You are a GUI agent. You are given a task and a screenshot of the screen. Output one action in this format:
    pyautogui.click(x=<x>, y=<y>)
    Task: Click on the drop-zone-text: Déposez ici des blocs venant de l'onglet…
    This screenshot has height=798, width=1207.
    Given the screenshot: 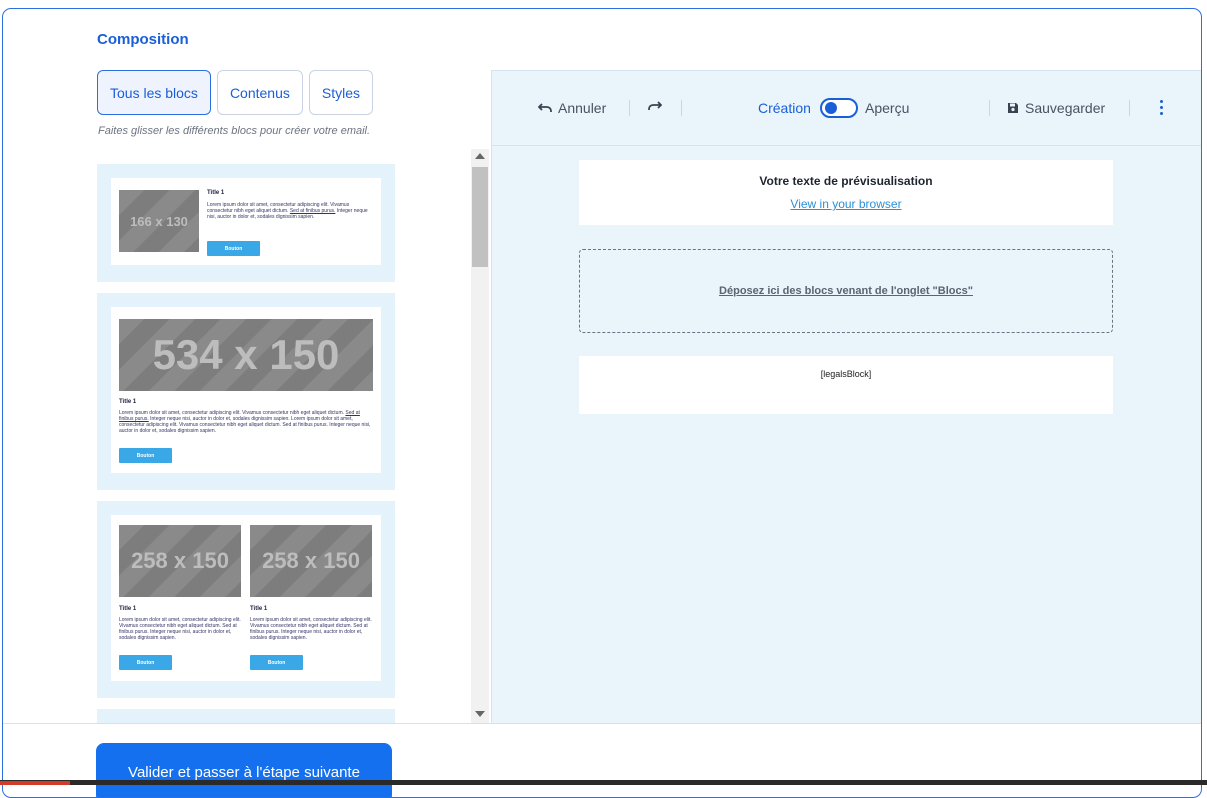 What is the action you would take?
    pyautogui.click(x=846, y=291)
    